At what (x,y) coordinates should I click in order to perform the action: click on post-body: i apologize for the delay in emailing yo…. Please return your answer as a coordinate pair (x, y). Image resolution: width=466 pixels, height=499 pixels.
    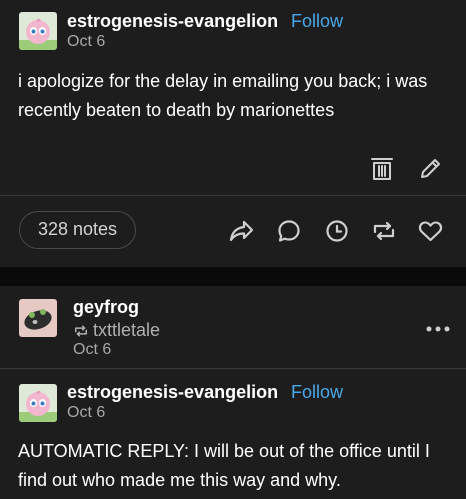
    Looking at the image, I should click on (223, 95).